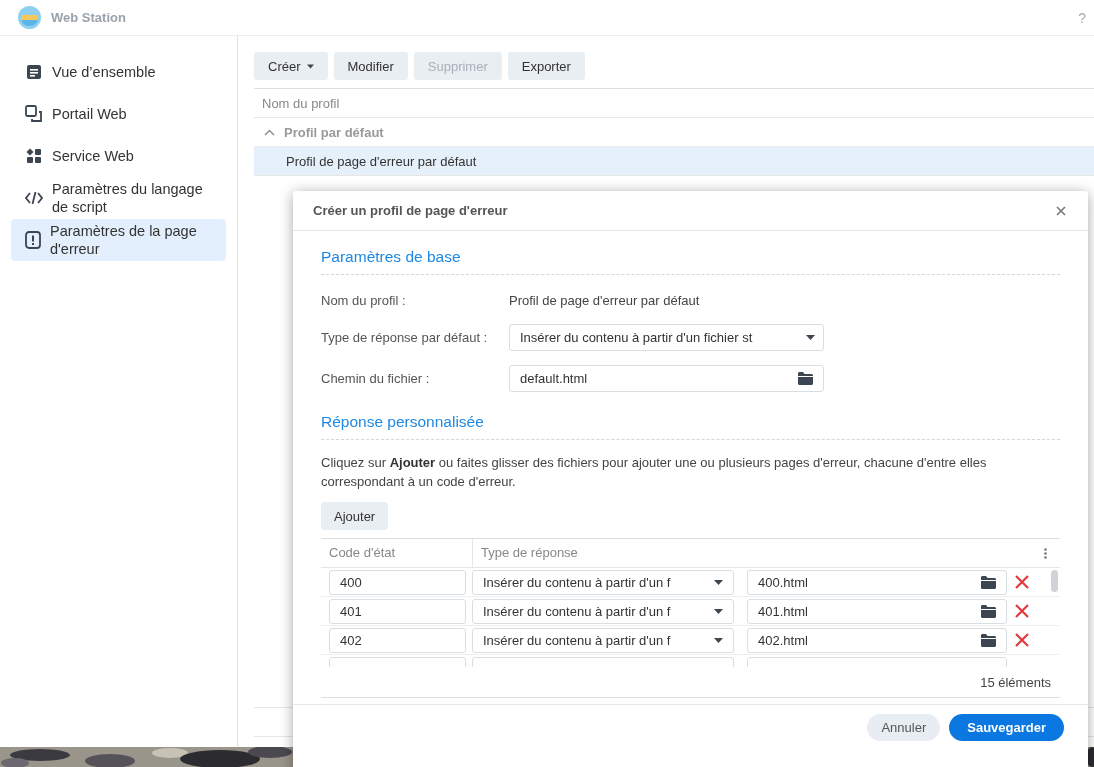 The image size is (1094, 767). I want to click on alert-icon, so click(33, 240).